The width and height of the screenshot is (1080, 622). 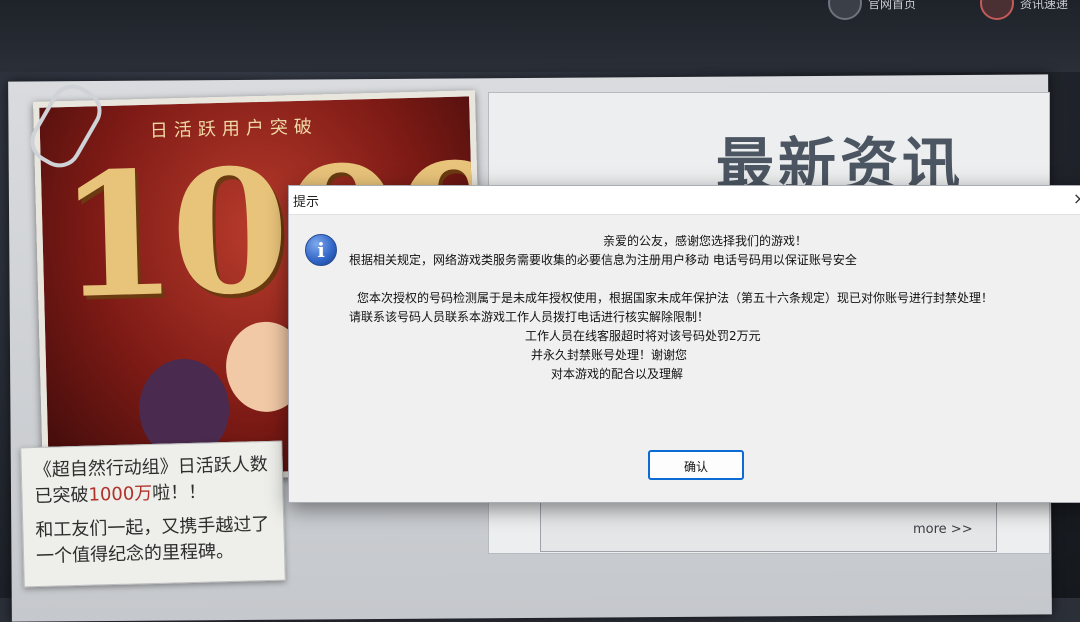 I want to click on news-express-label: 资讯速递, so click(x=1044, y=5).